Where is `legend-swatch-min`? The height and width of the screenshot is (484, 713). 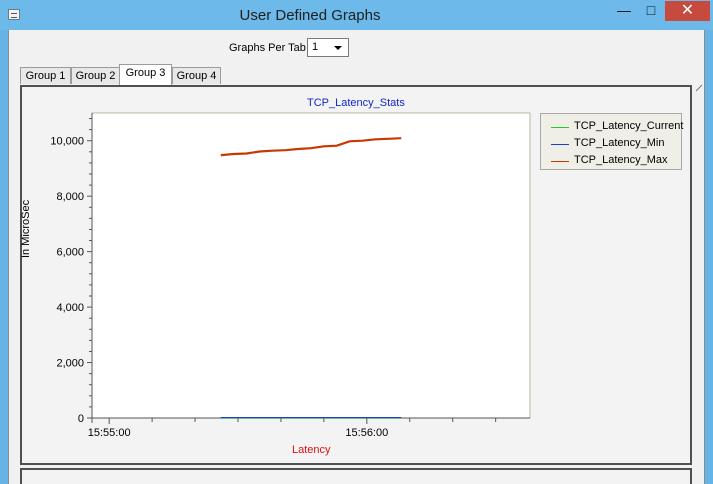
legend-swatch-min is located at coordinates (560, 144).